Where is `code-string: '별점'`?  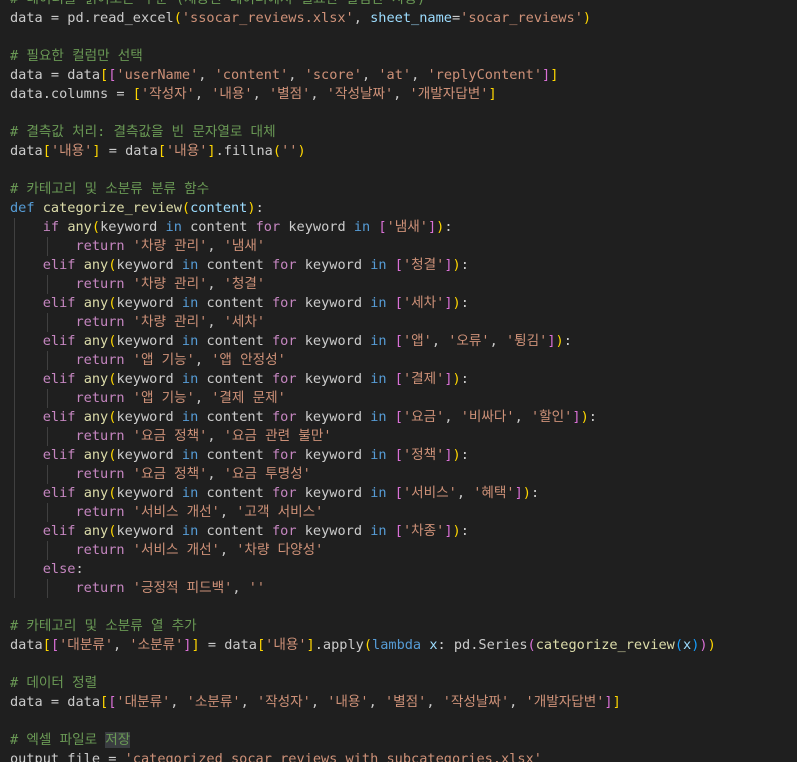
code-string: '별점' is located at coordinates (289, 94).